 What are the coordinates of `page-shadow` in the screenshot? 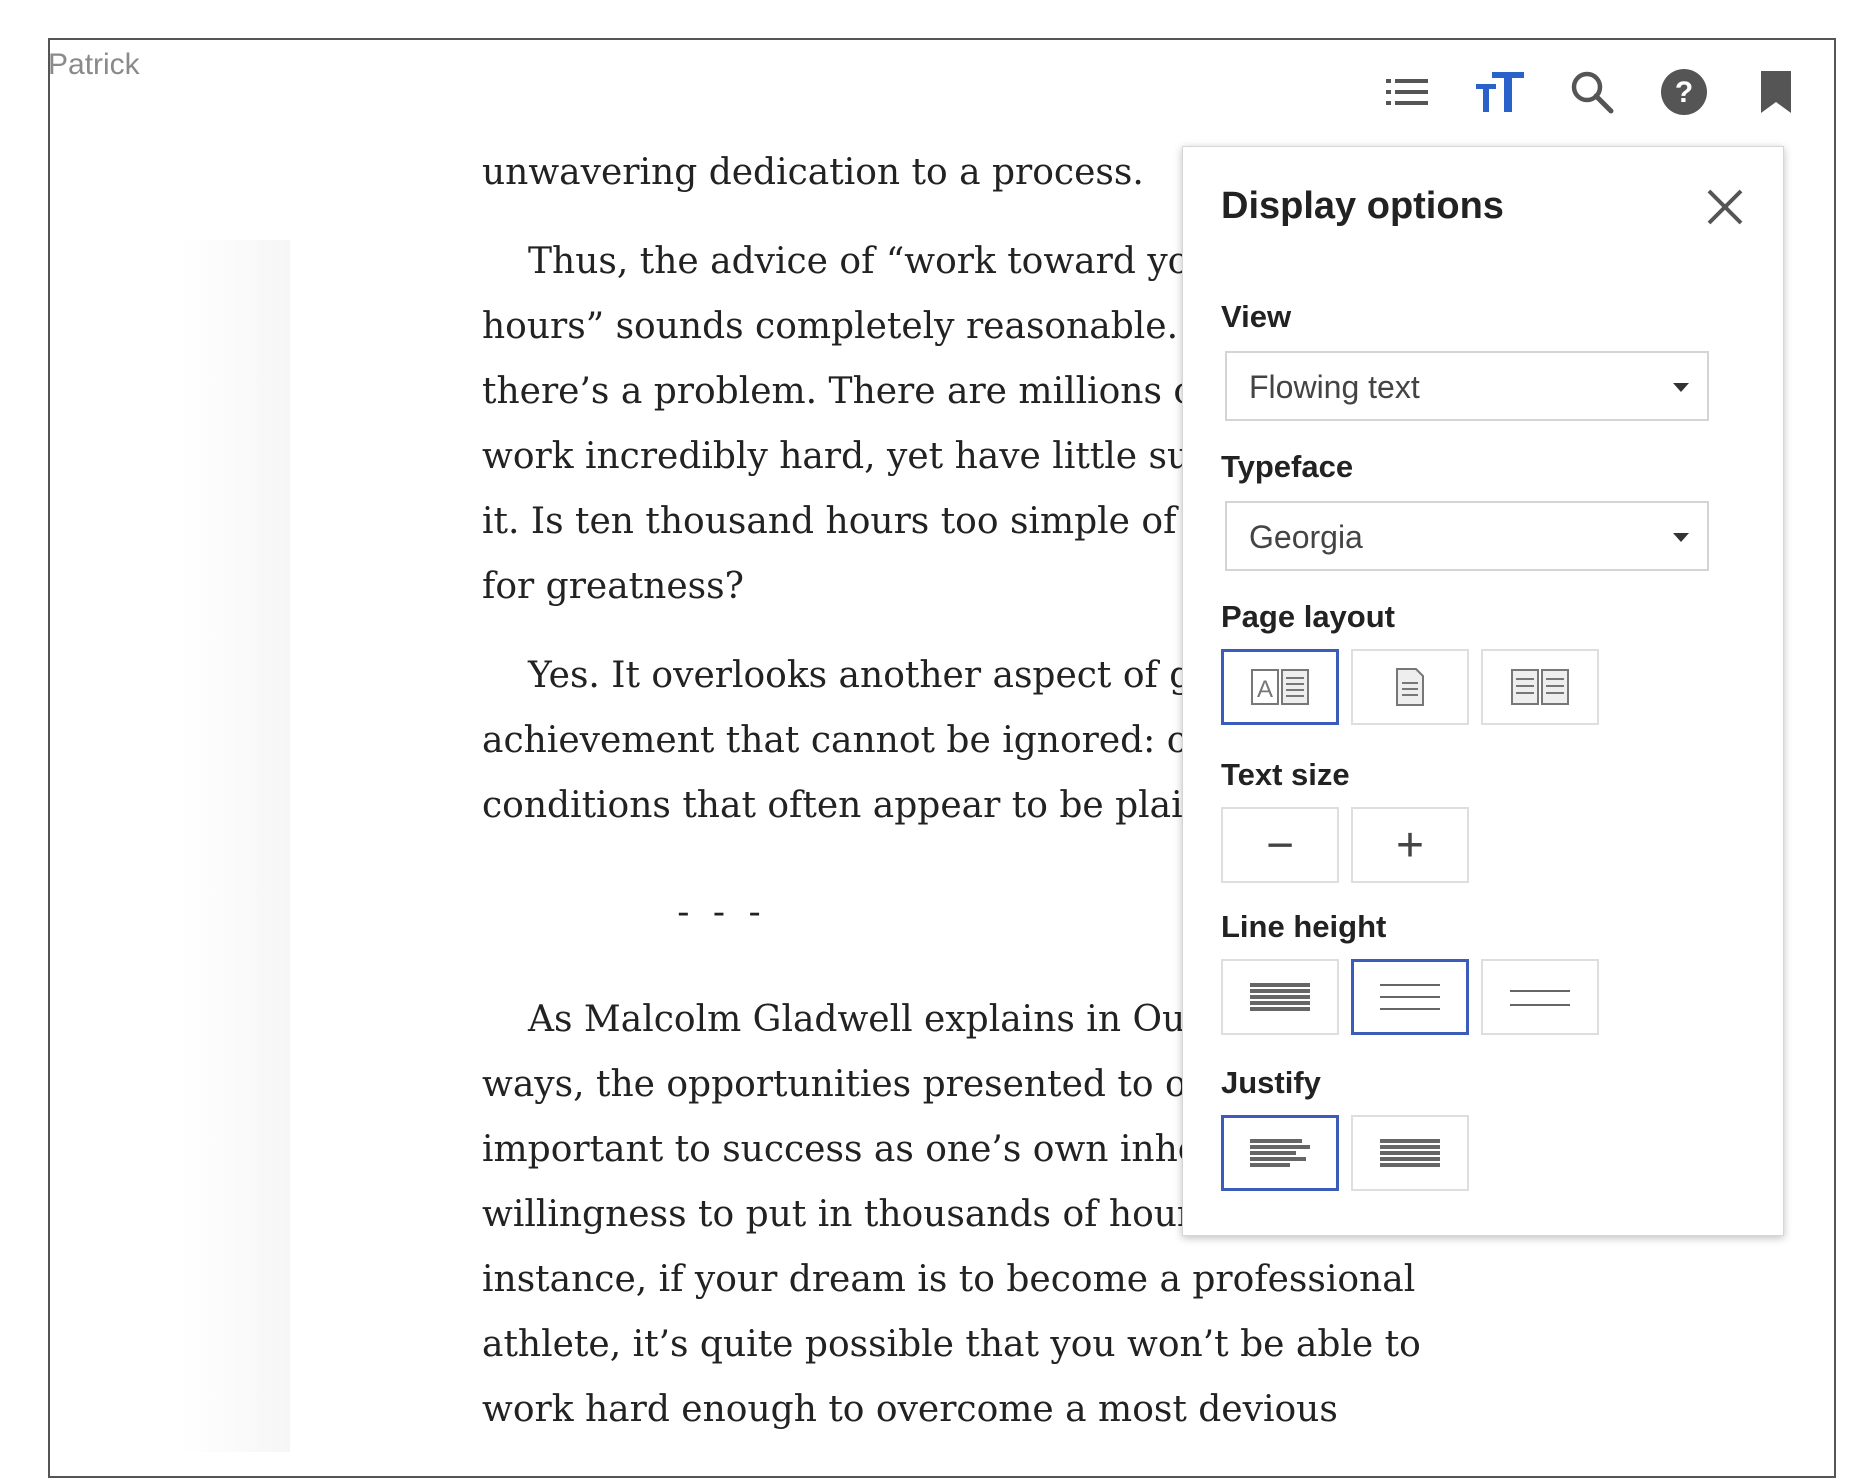 It's located at (235, 846).